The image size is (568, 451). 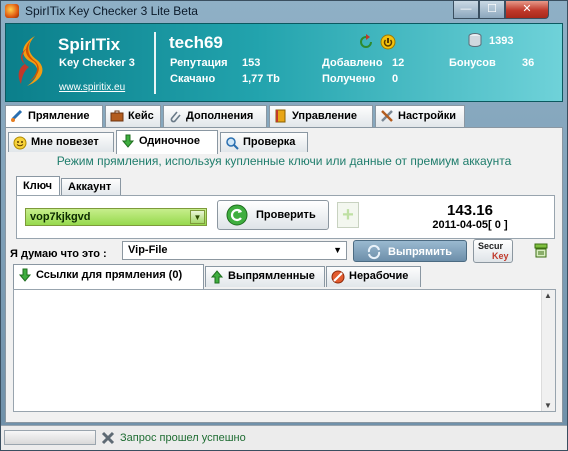 I want to click on received-value: 0, so click(x=395, y=79).